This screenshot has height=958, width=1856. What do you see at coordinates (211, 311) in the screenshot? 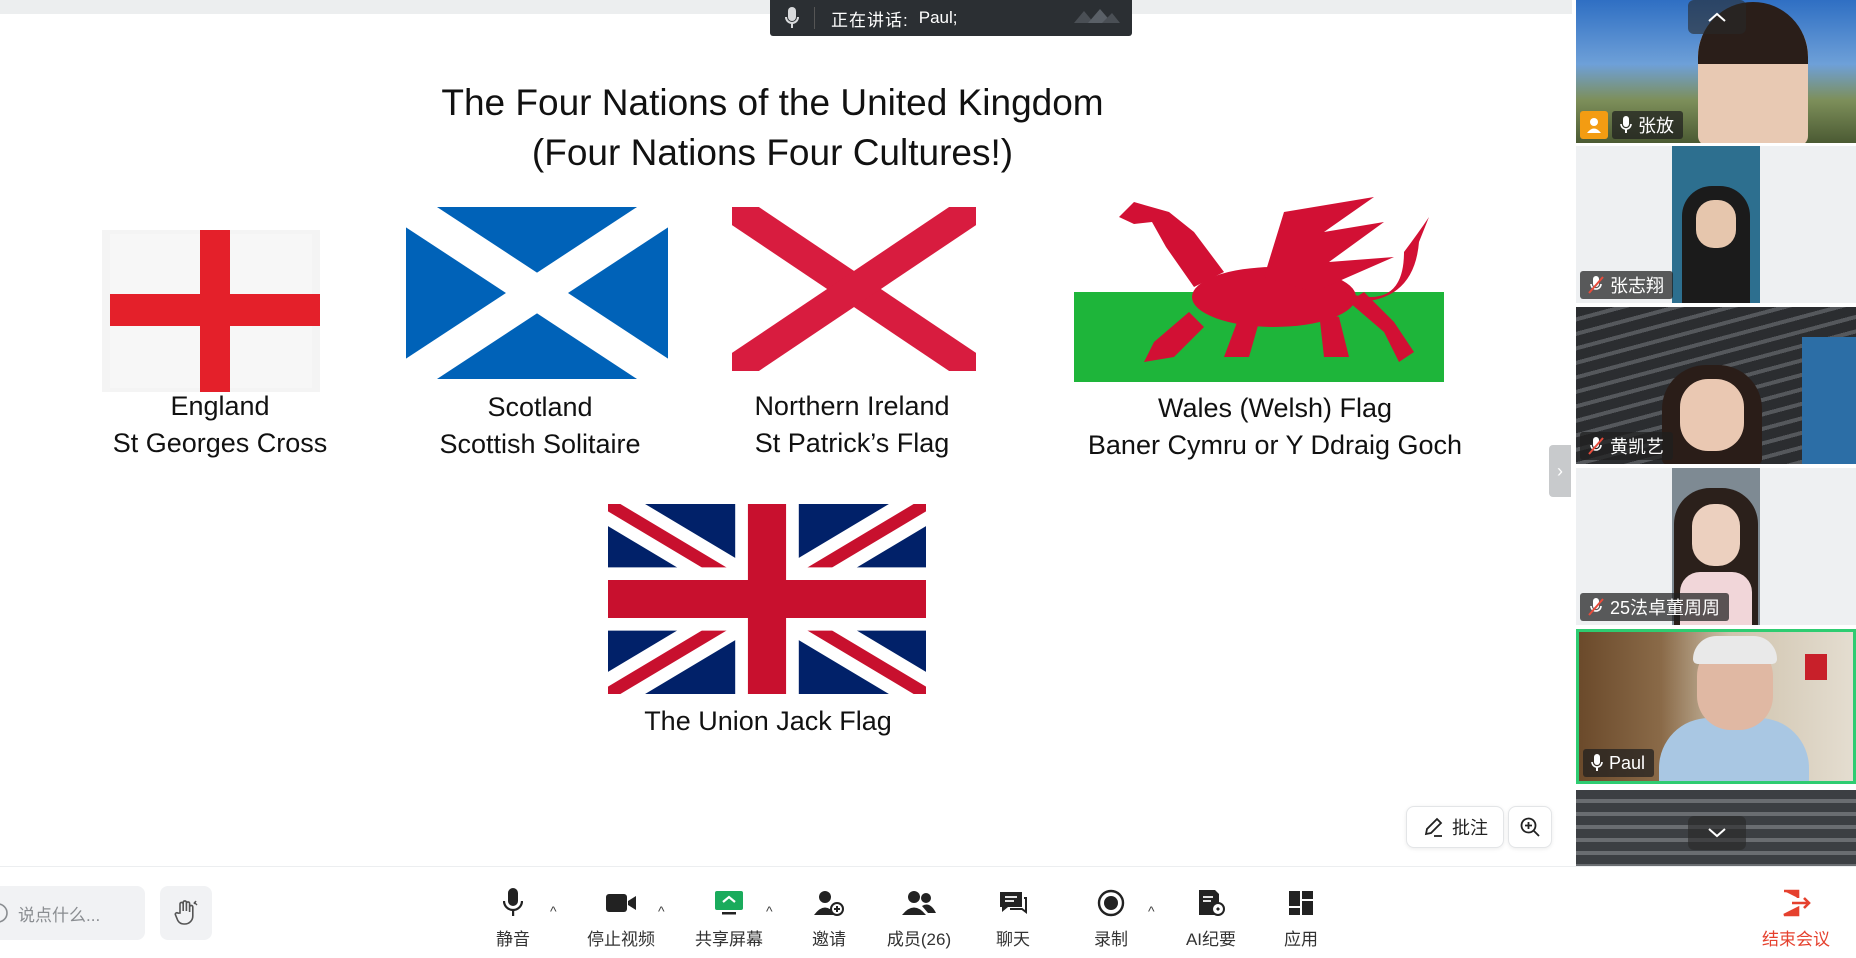
I see `england-flag` at bounding box center [211, 311].